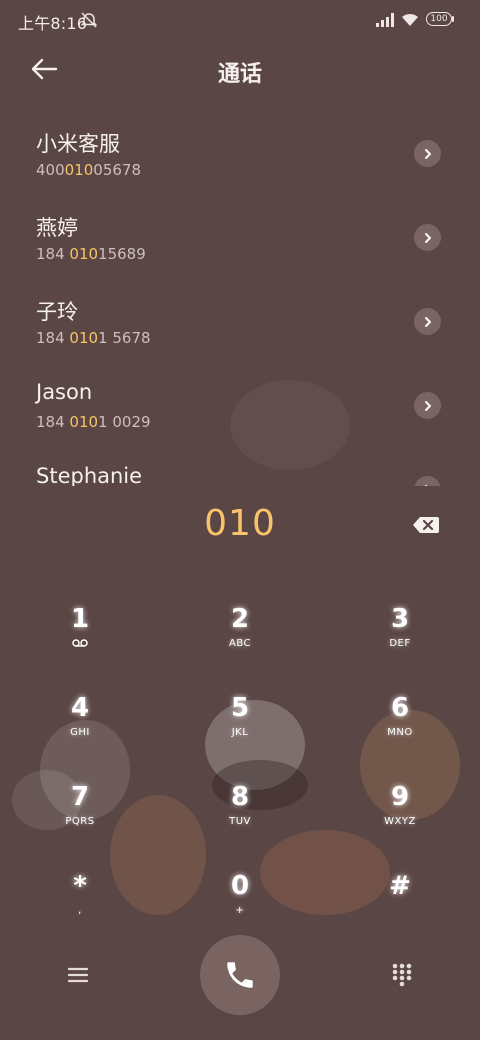 Image resolution: width=480 pixels, height=1040 pixels. I want to click on contact-item: 子玲 184 0101 5678, so click(240, 322).